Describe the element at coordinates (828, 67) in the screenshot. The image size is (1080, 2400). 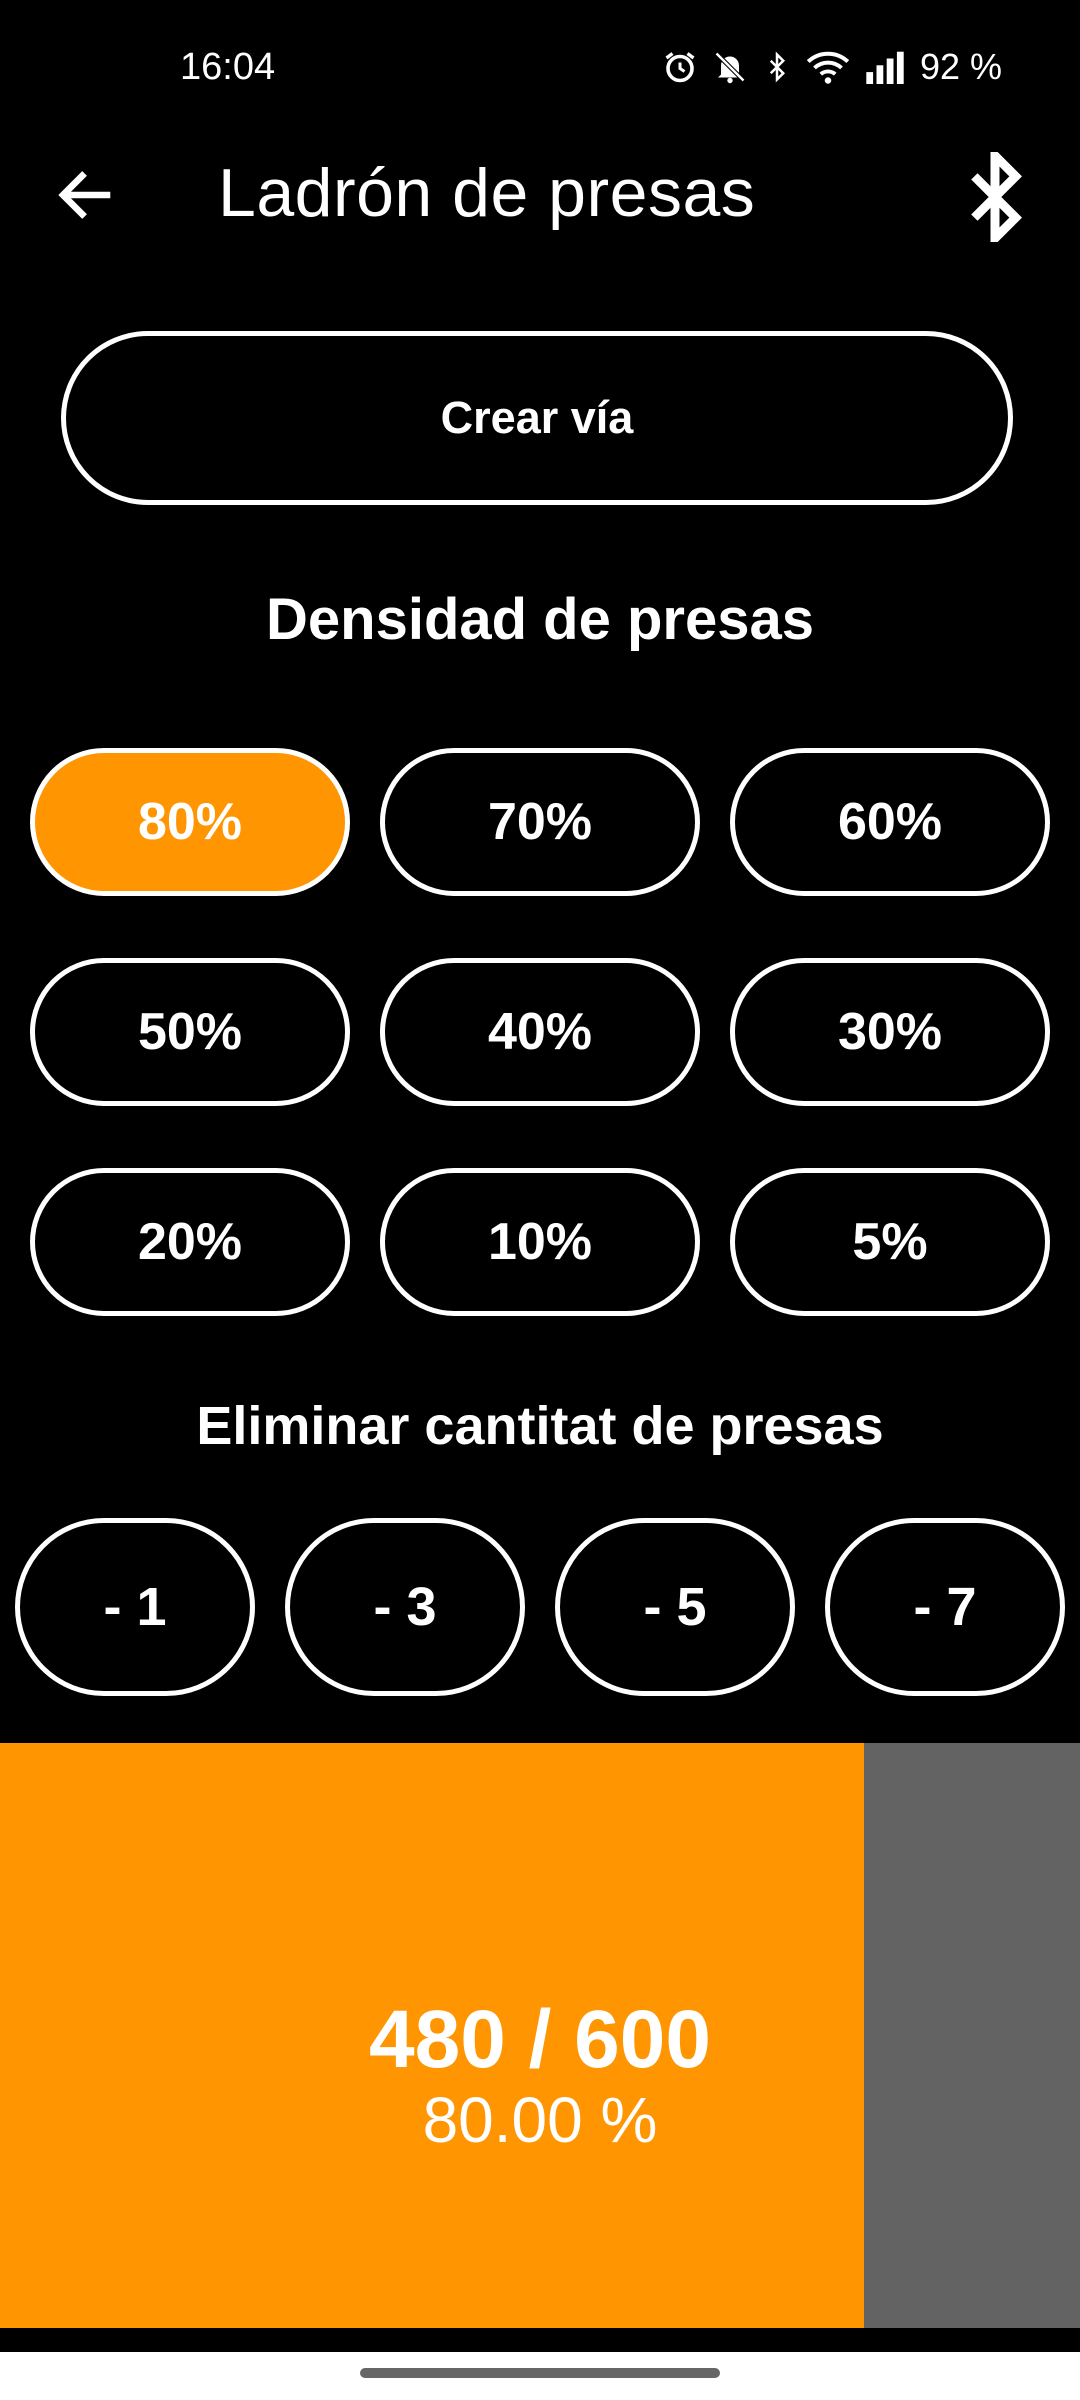
I see `wifi-icon` at that location.